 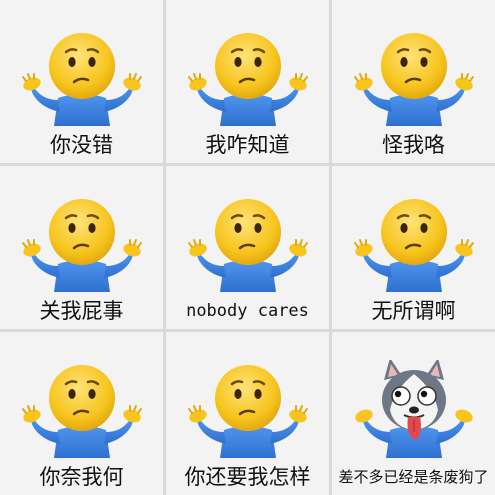 I want to click on meme-caption: 我咋知道, so click(x=247, y=145).